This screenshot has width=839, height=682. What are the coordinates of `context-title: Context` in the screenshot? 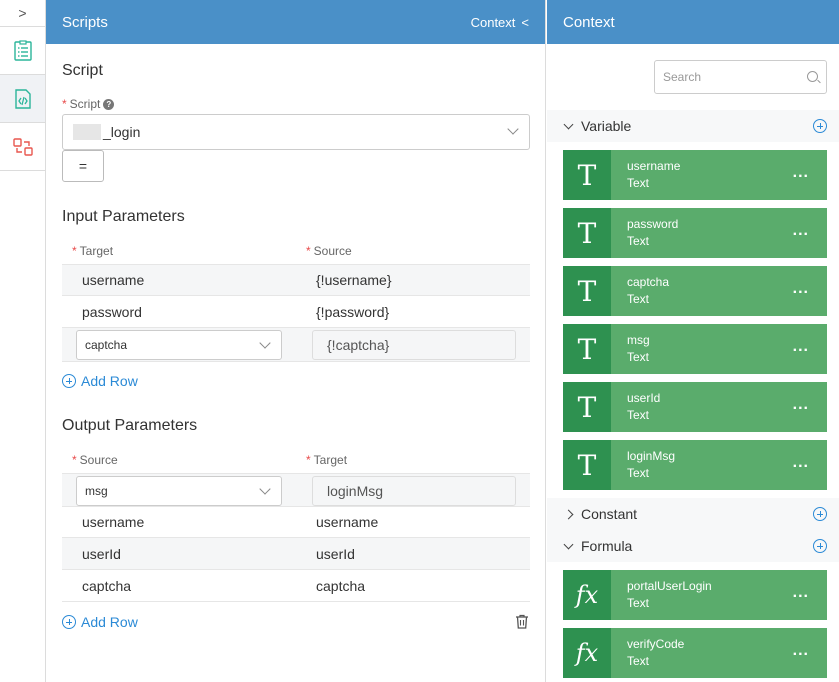 It's located at (589, 22).